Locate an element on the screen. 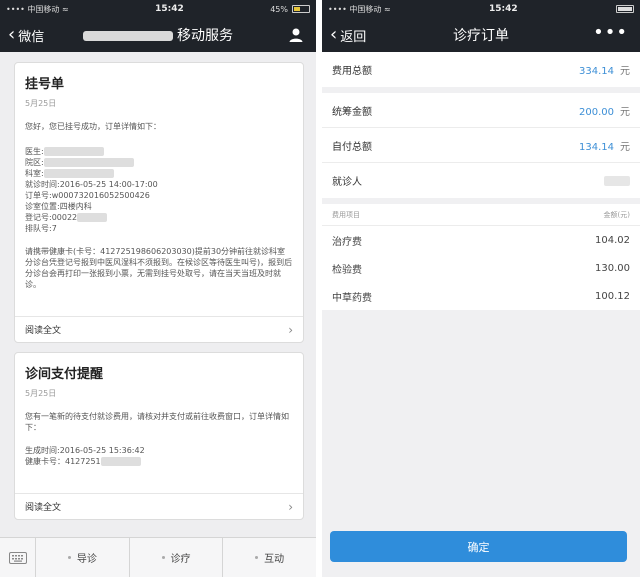 The width and height of the screenshot is (640, 577). keyboard-toggle-button is located at coordinates (18, 557).